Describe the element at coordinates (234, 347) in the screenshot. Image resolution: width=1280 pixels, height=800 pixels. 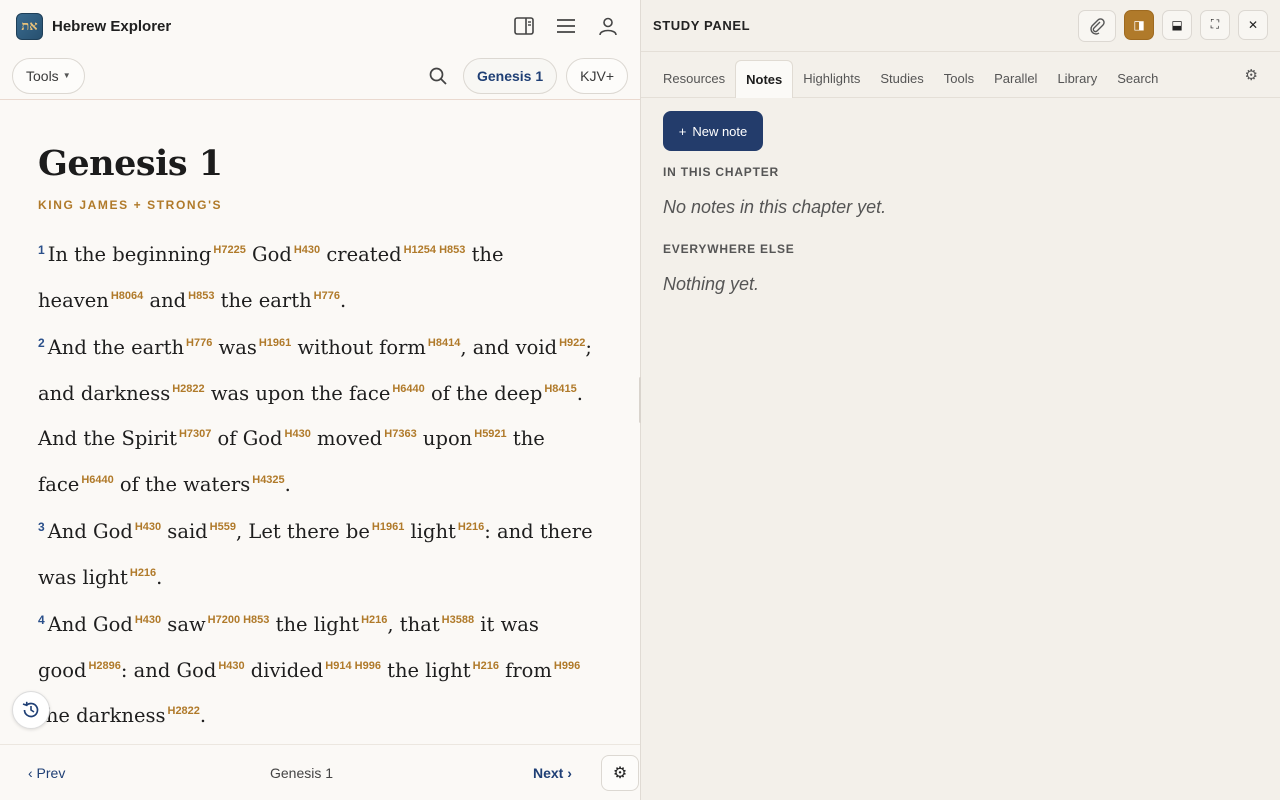
I see `verse-word: was` at that location.